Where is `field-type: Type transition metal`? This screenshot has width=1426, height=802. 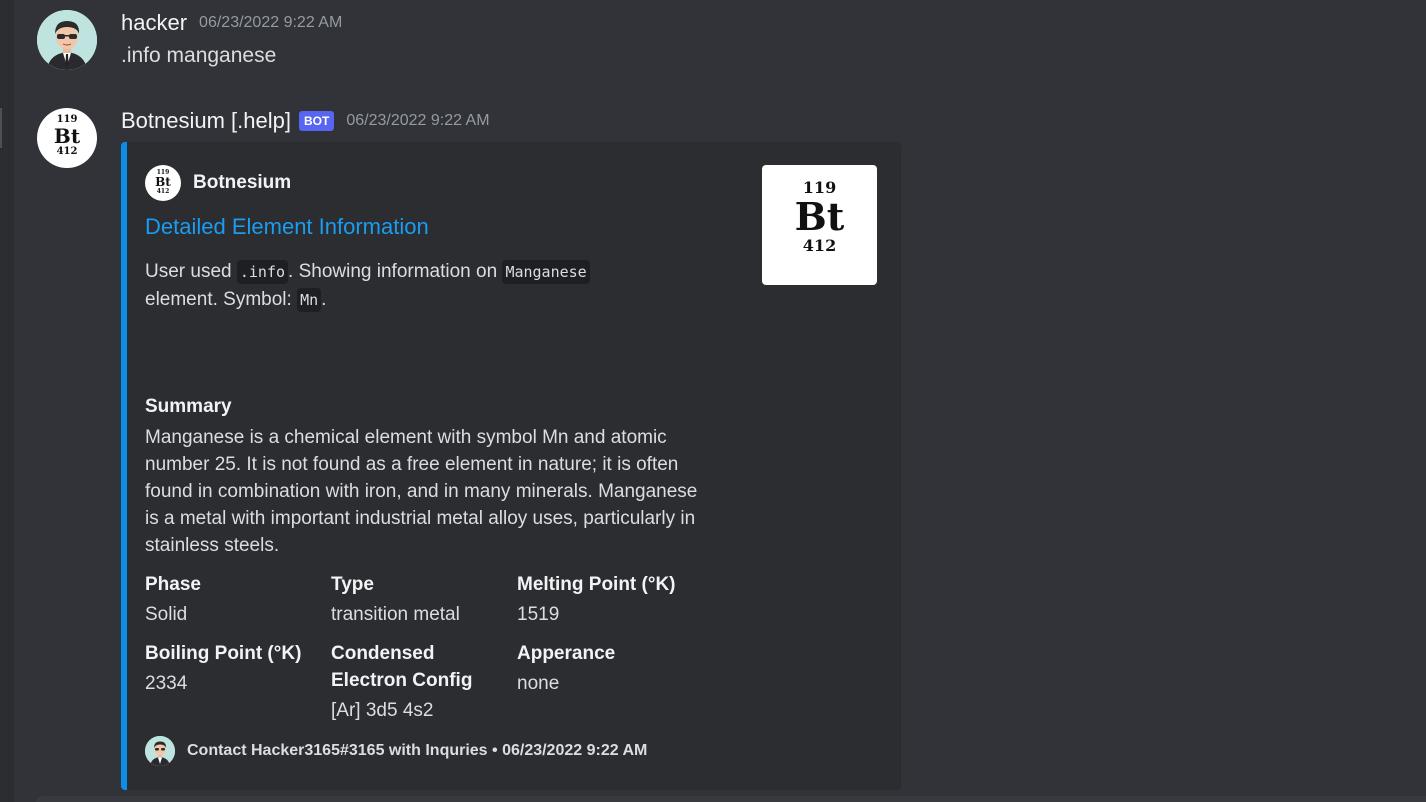 field-type: Type transition metal is located at coordinates (421, 599).